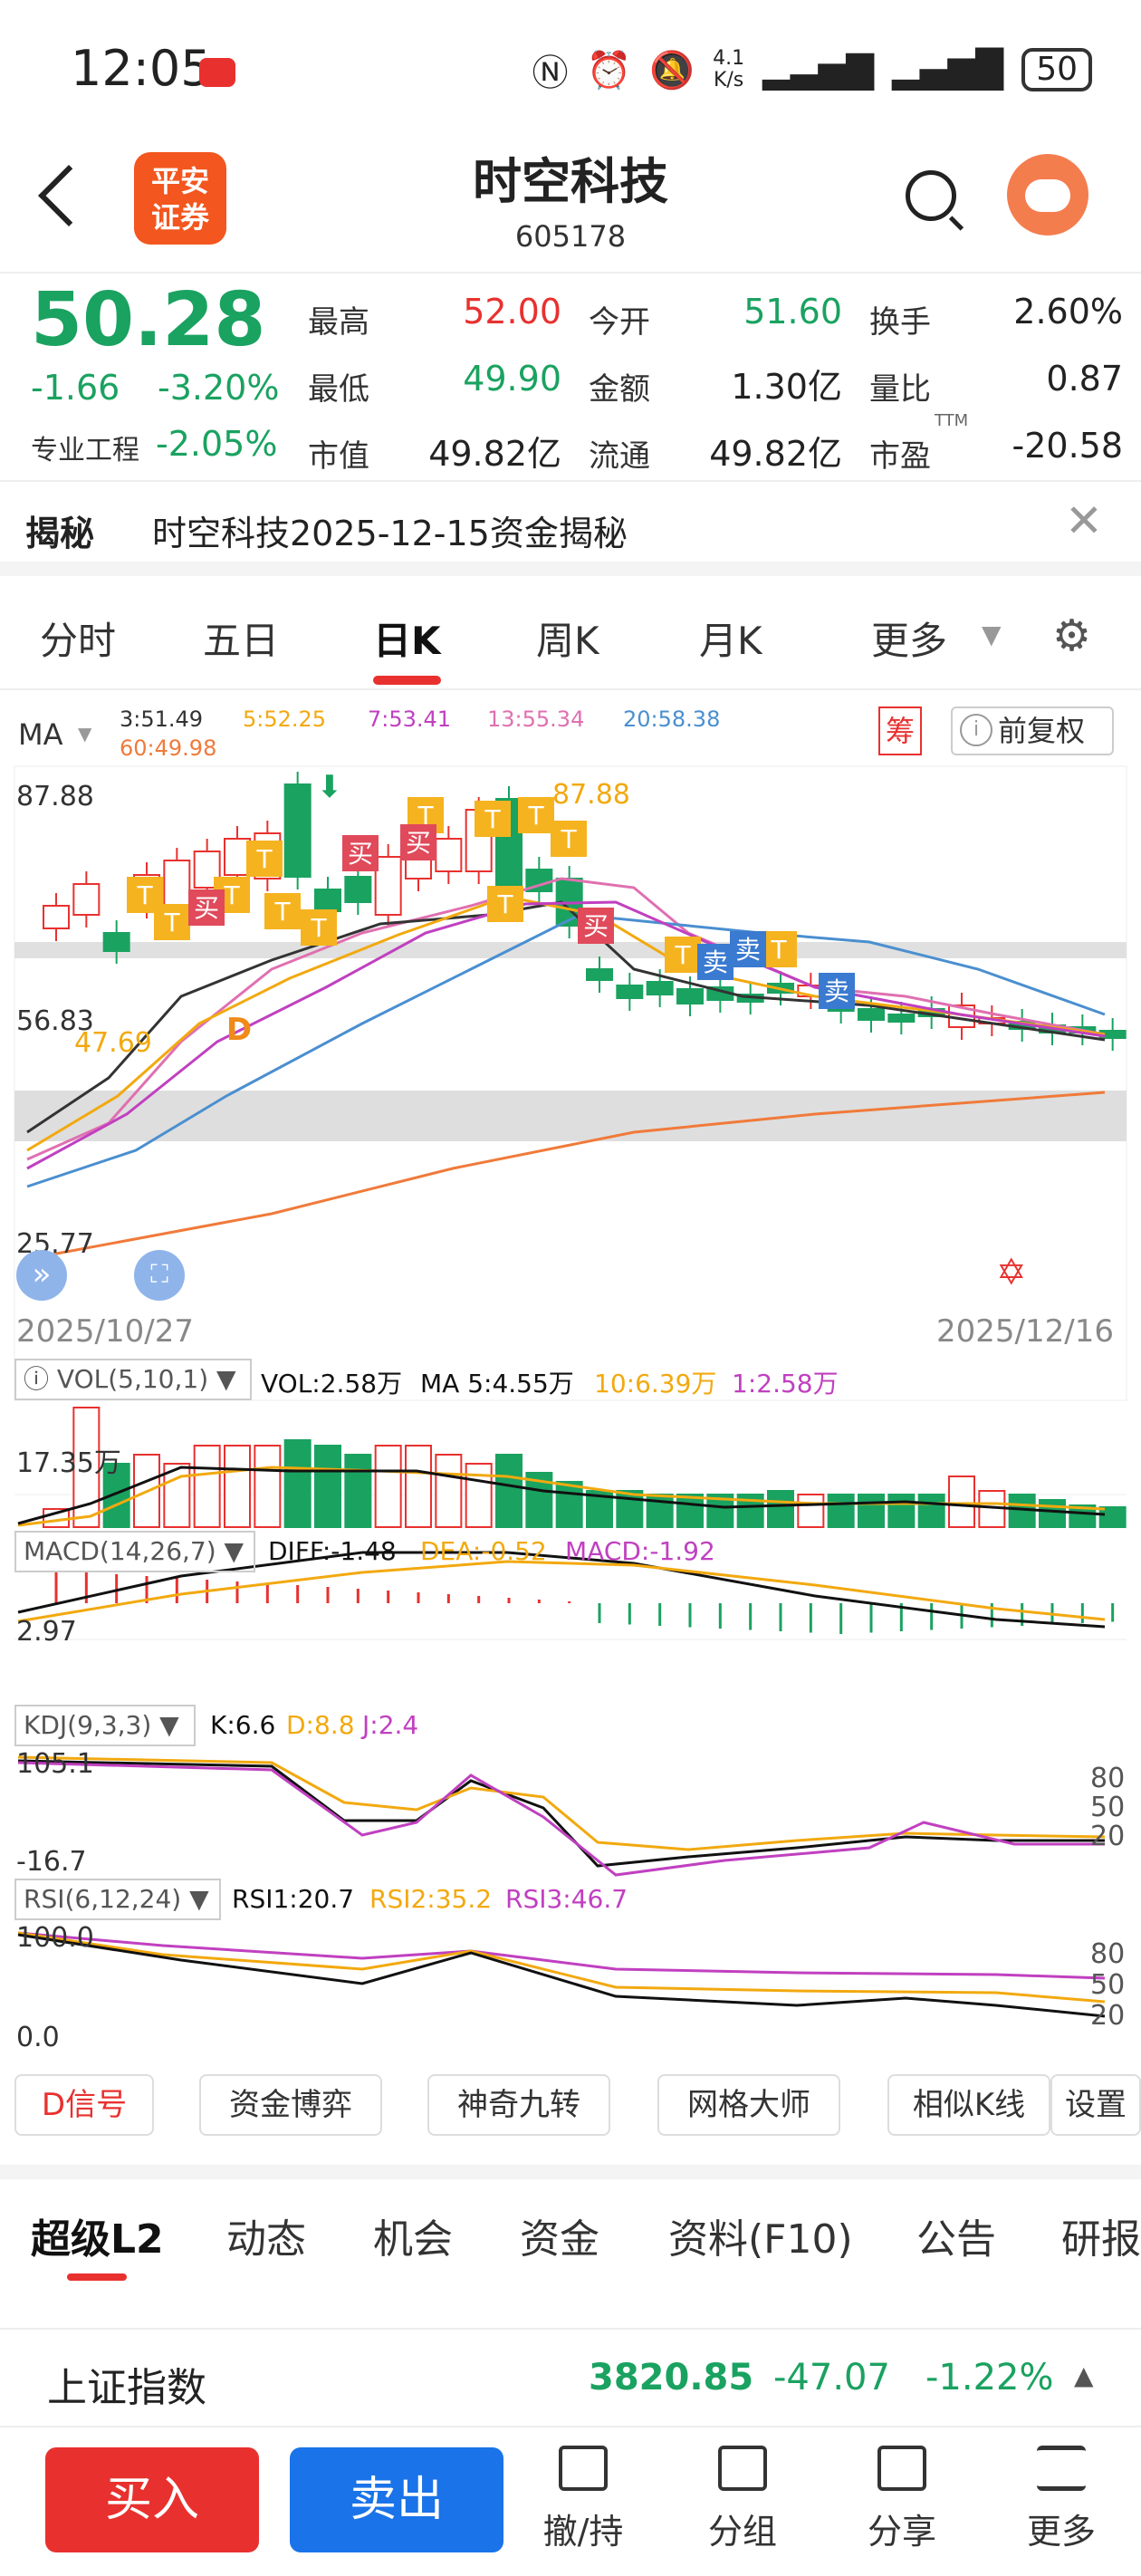 Image resolution: width=1141 pixels, height=2576 pixels. Describe the element at coordinates (396, 2499) in the screenshot. I see `sell-button: 卖出` at that location.